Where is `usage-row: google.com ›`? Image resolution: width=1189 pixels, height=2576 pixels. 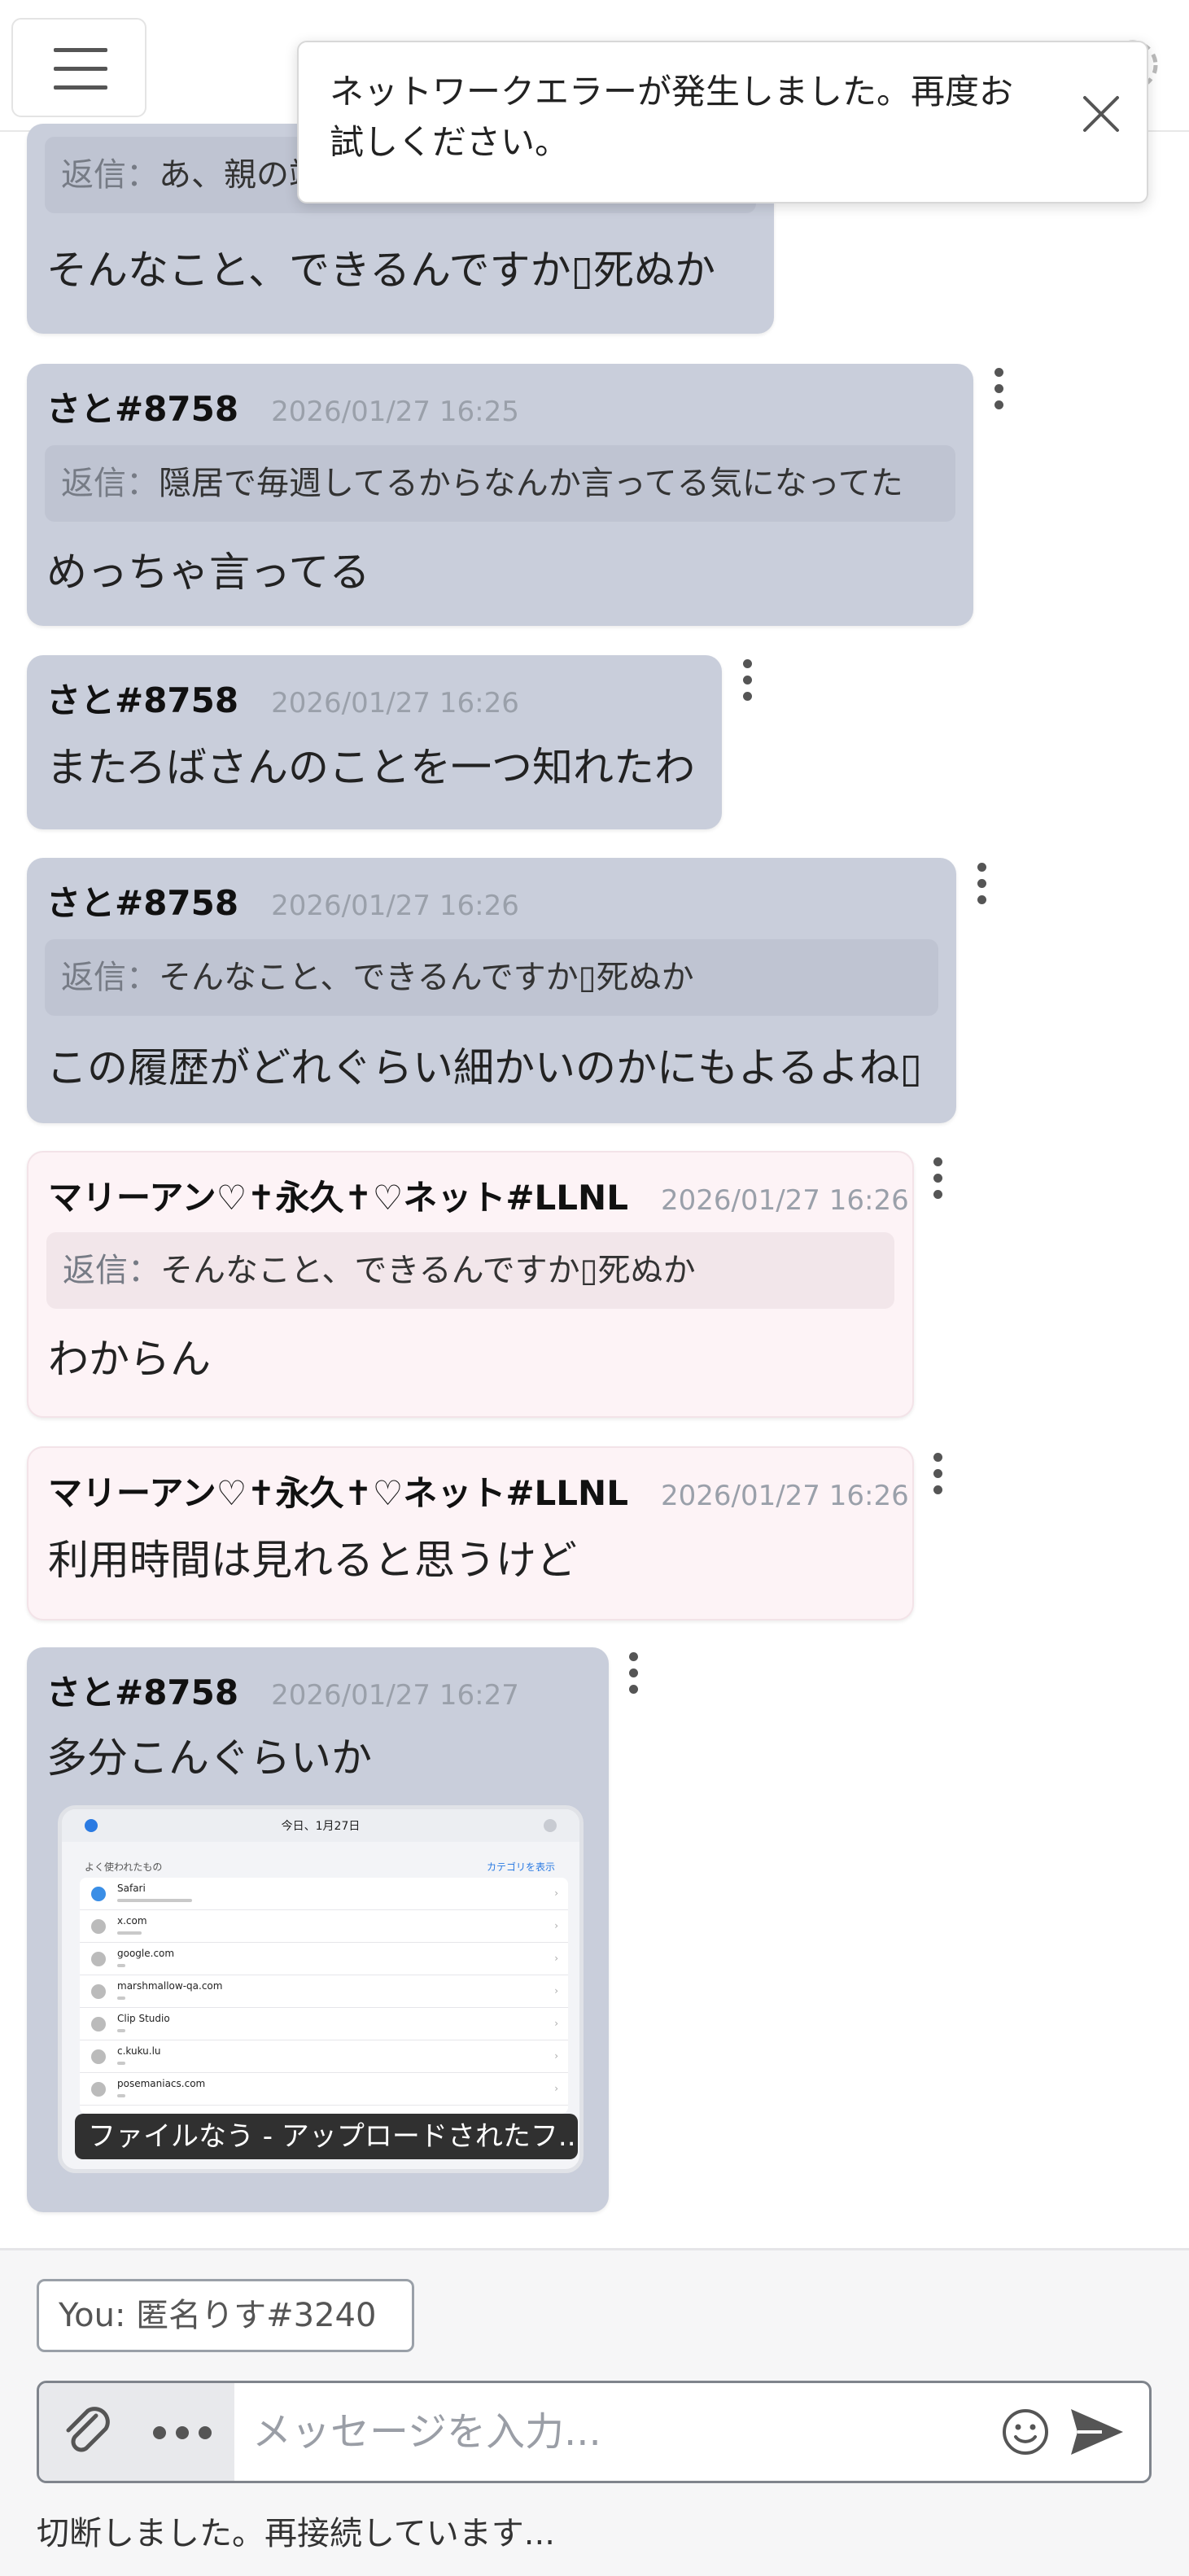 usage-row: google.com › is located at coordinates (324, 1959).